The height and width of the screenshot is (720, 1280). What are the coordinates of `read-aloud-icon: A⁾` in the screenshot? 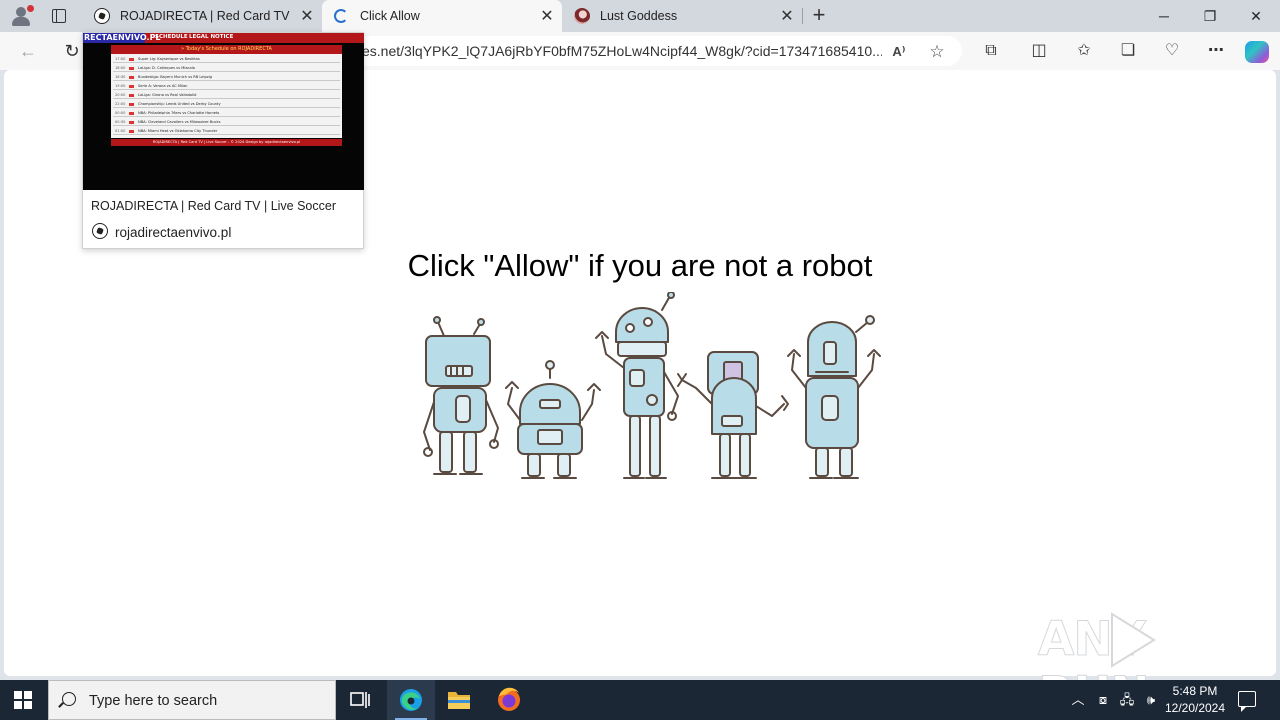 It's located at (899, 52).